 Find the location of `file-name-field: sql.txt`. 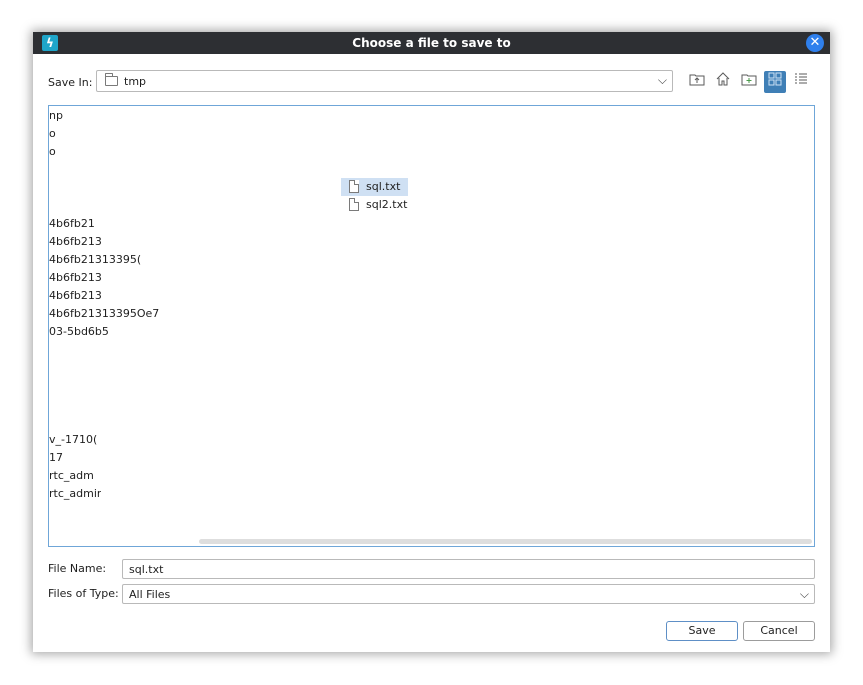

file-name-field: sql.txt is located at coordinates (468, 569).